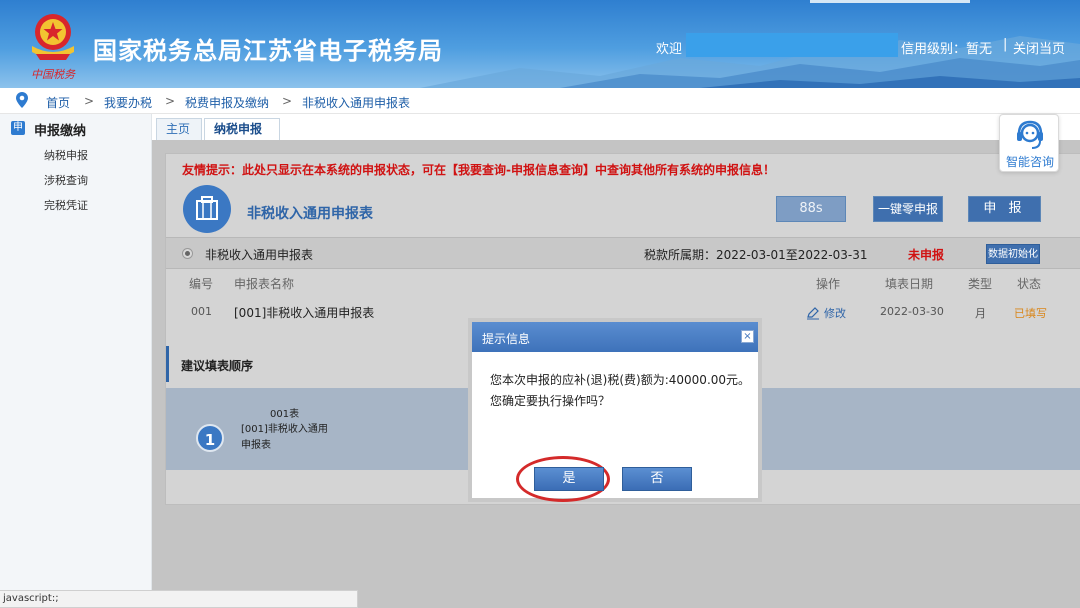 Image resolution: width=1080 pixels, height=608 pixels. What do you see at coordinates (1039, 47) in the screenshot?
I see `close-page-link: 关闭当页` at bounding box center [1039, 47].